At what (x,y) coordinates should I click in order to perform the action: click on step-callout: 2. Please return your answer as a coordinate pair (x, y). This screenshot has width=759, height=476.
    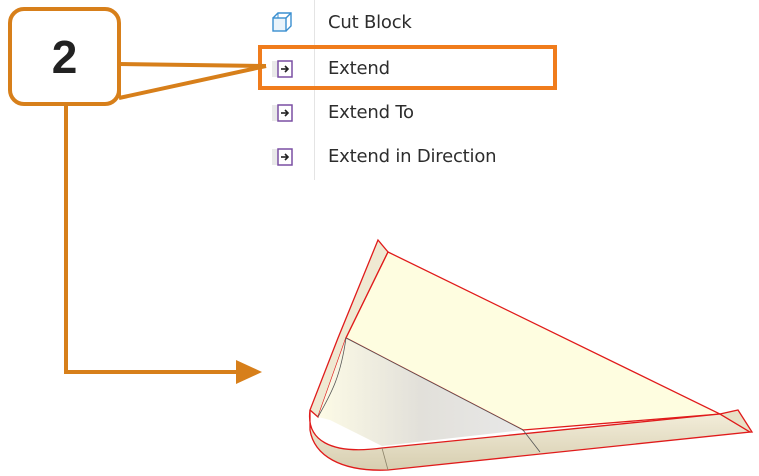
    Looking at the image, I should click on (64, 56).